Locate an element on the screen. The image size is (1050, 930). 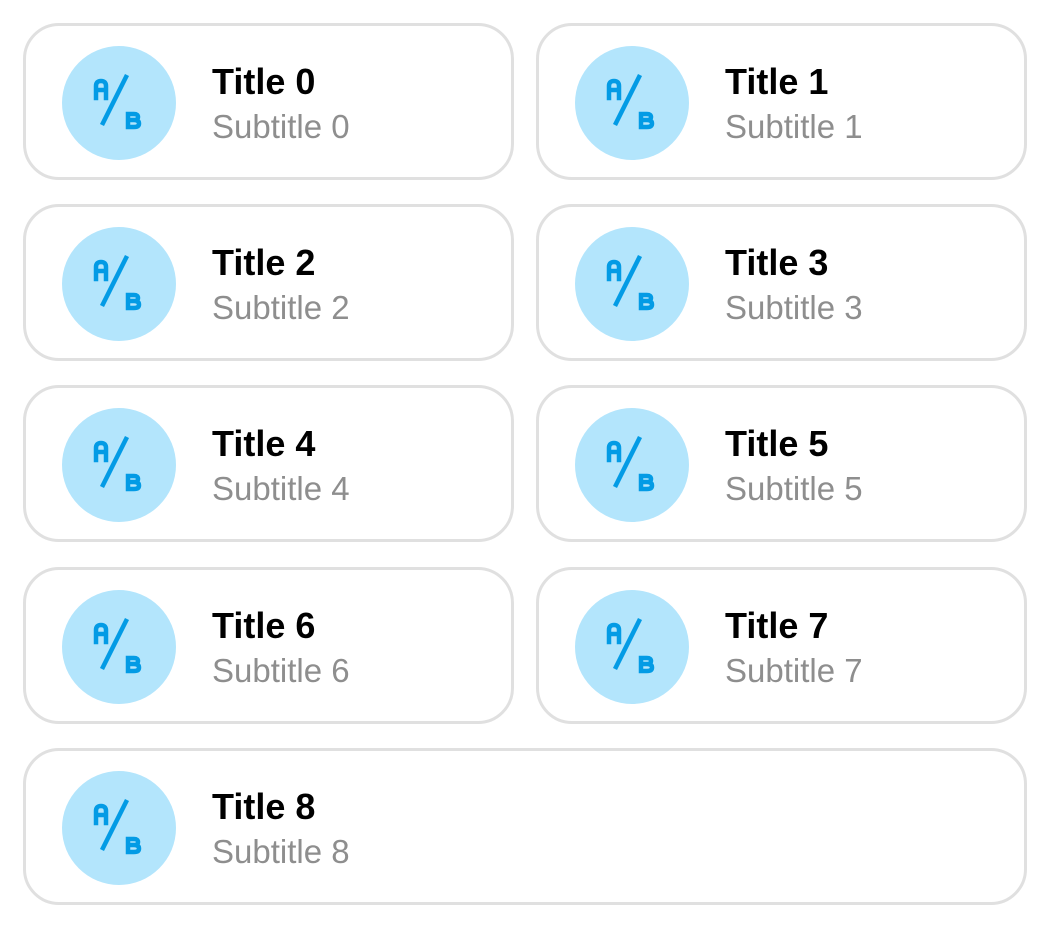
card-title: Title 5 is located at coordinates (777, 443).